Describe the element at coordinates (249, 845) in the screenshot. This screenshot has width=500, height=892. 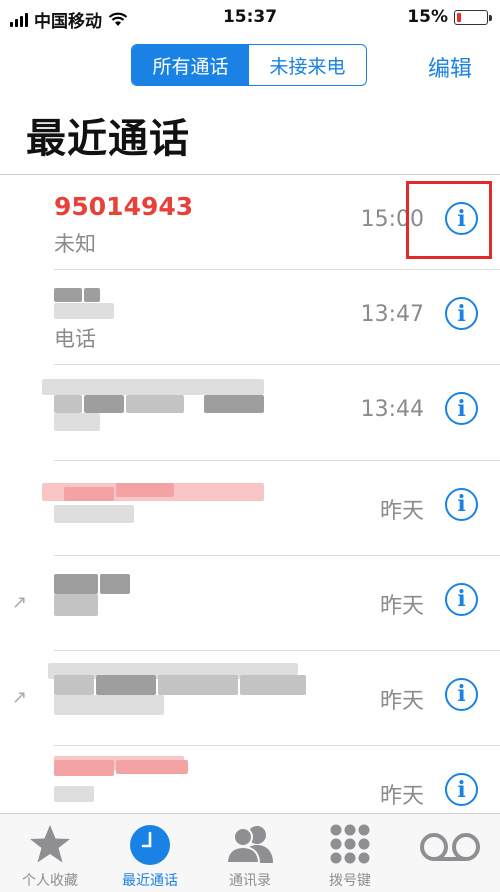
I see `contacts-icon` at that location.